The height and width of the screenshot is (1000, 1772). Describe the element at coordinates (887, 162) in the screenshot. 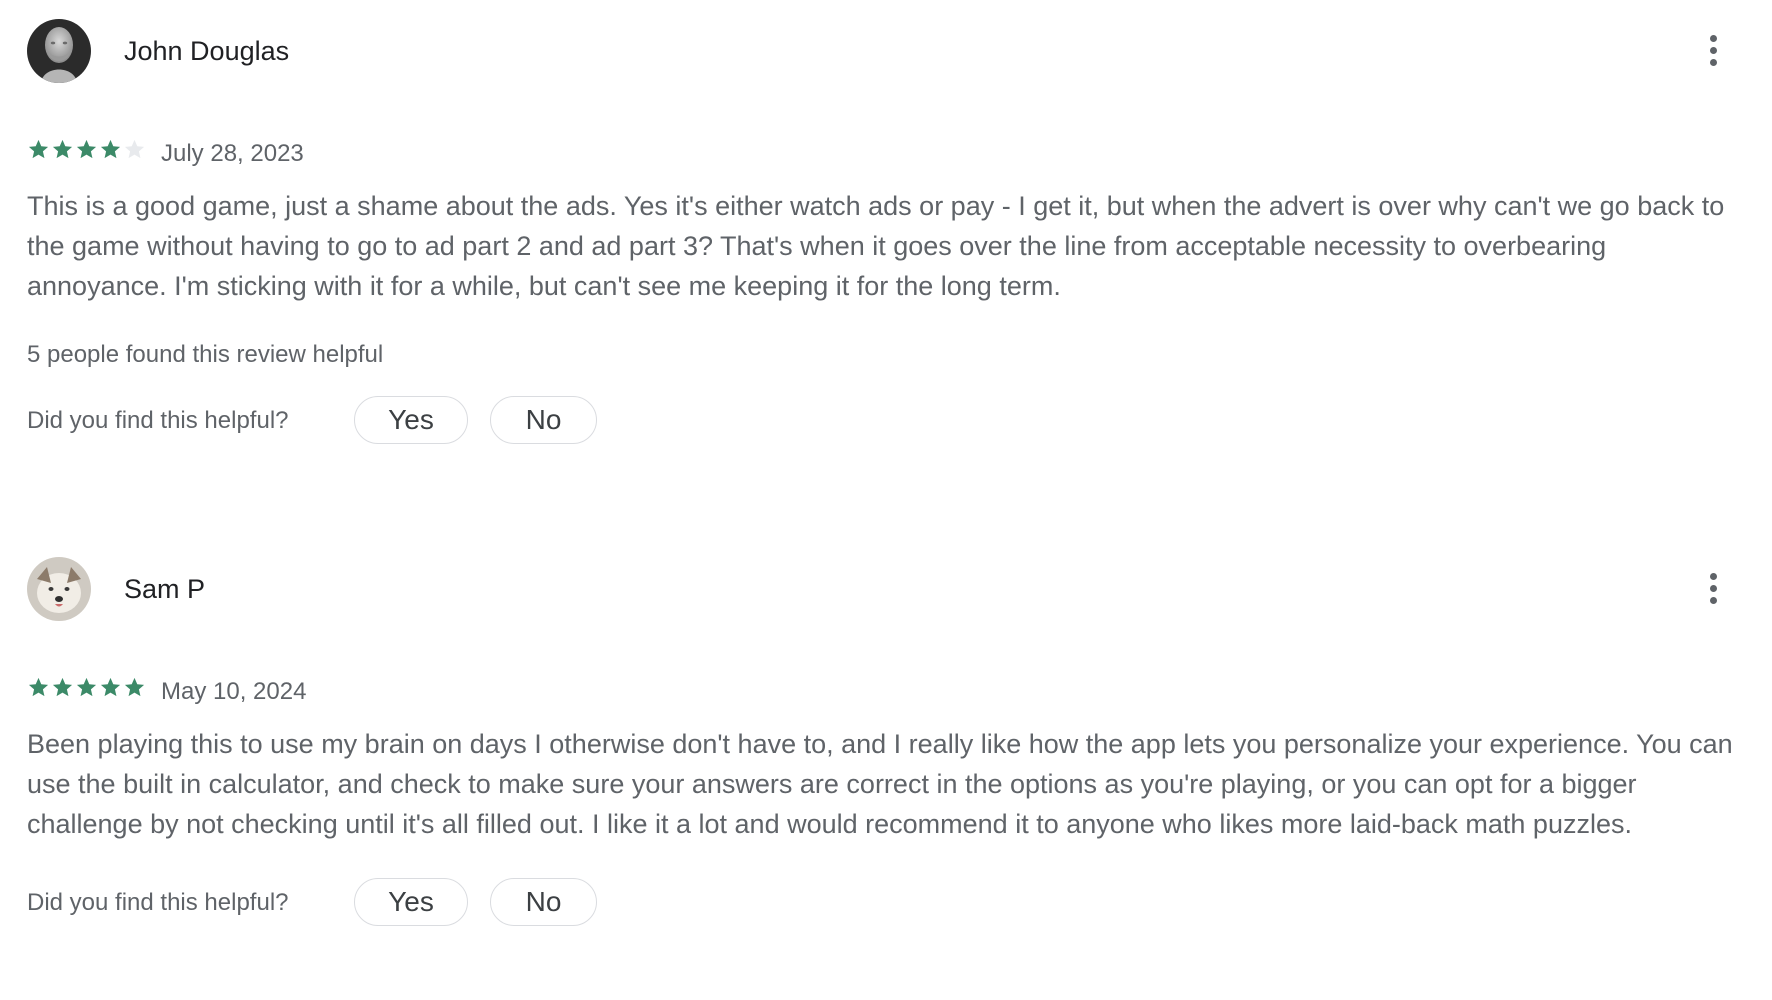

I see `rating-row: July 28, 2023` at that location.